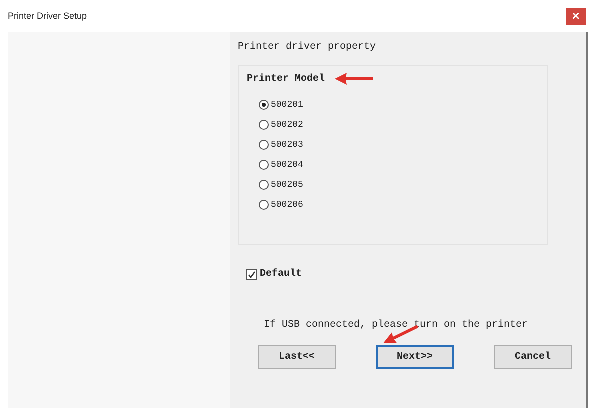  I want to click on close-icon, so click(576, 16).